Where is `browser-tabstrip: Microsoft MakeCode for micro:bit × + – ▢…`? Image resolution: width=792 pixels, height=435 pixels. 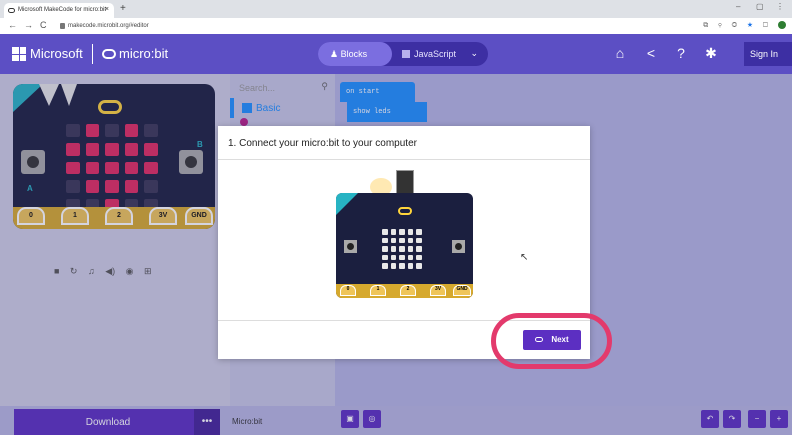 browser-tabstrip: Microsoft MakeCode for micro:bit × + – ▢… is located at coordinates (396, 9).